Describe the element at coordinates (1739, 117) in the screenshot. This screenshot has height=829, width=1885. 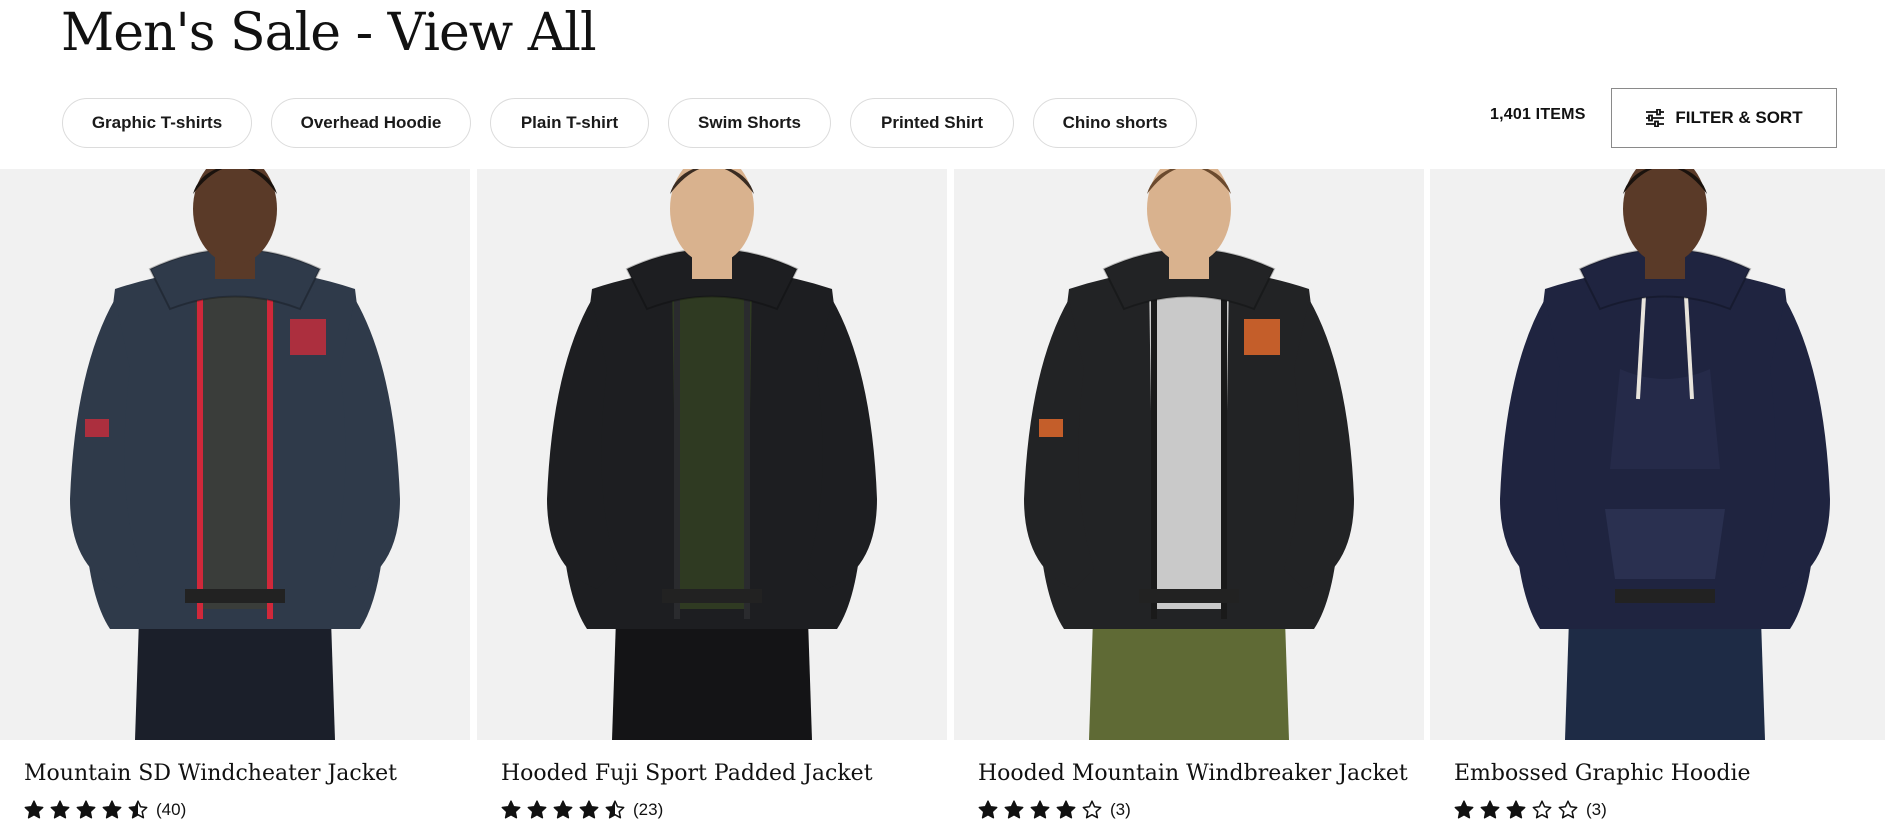
I see `filter-sort-label: FILTER & SORT` at that location.